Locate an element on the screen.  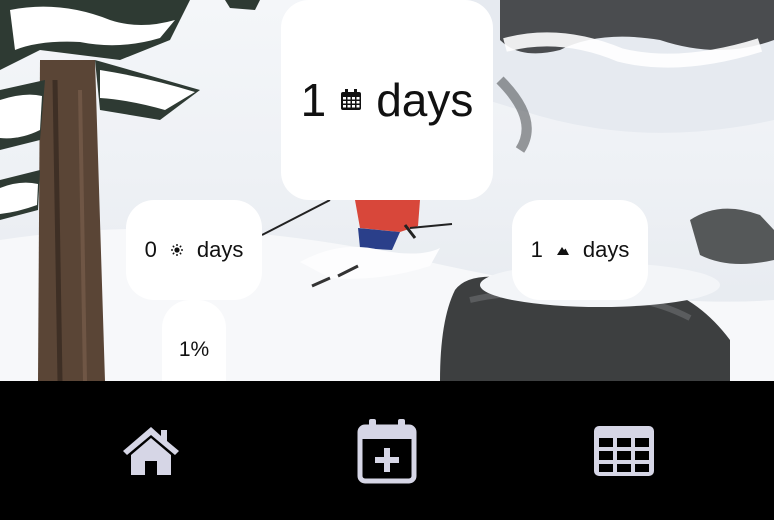
calendar-add-icon is located at coordinates (387, 451).